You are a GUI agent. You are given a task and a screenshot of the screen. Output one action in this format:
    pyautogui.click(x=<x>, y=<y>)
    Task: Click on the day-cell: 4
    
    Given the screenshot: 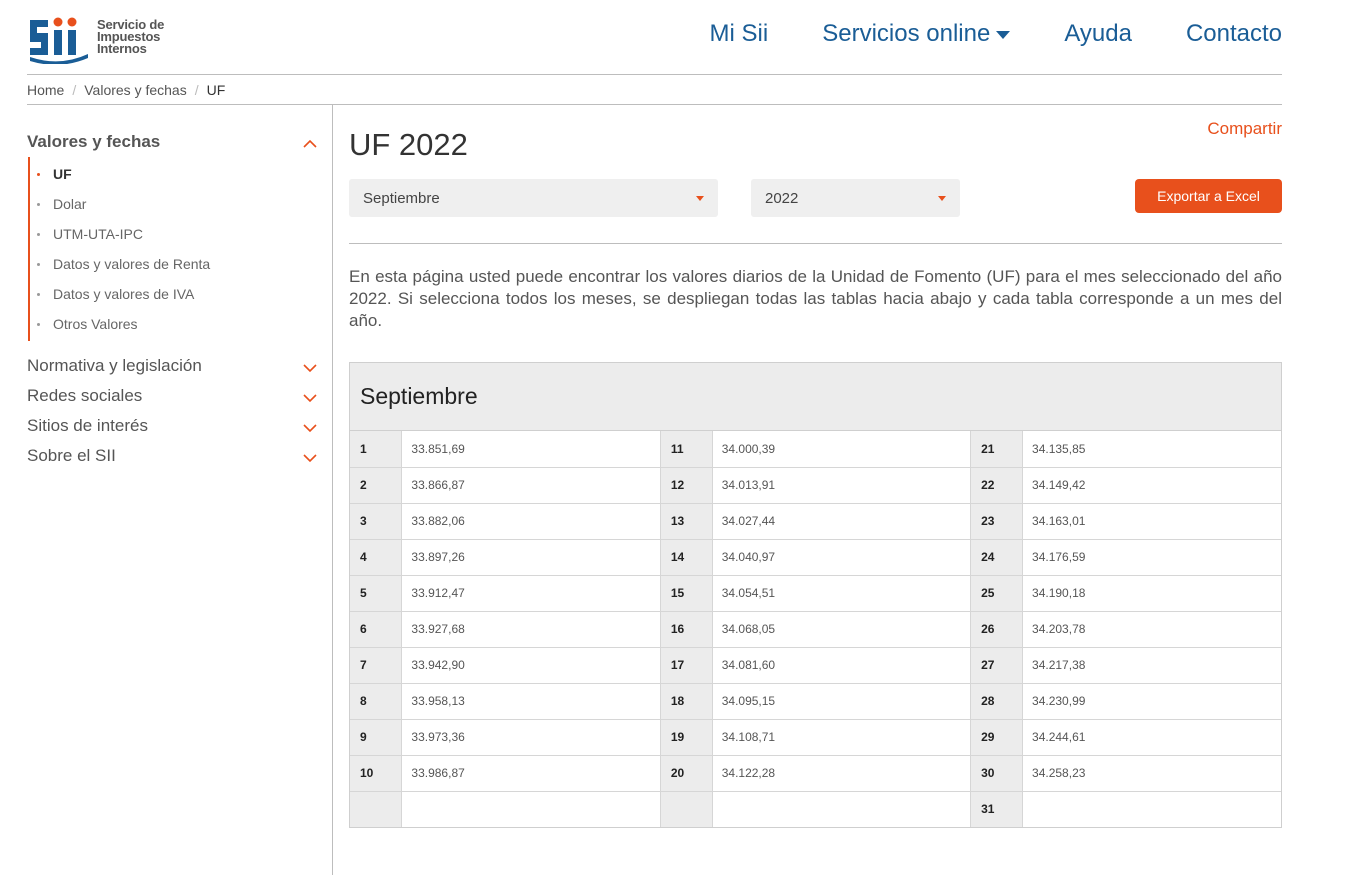 What is the action you would take?
    pyautogui.click(x=376, y=556)
    